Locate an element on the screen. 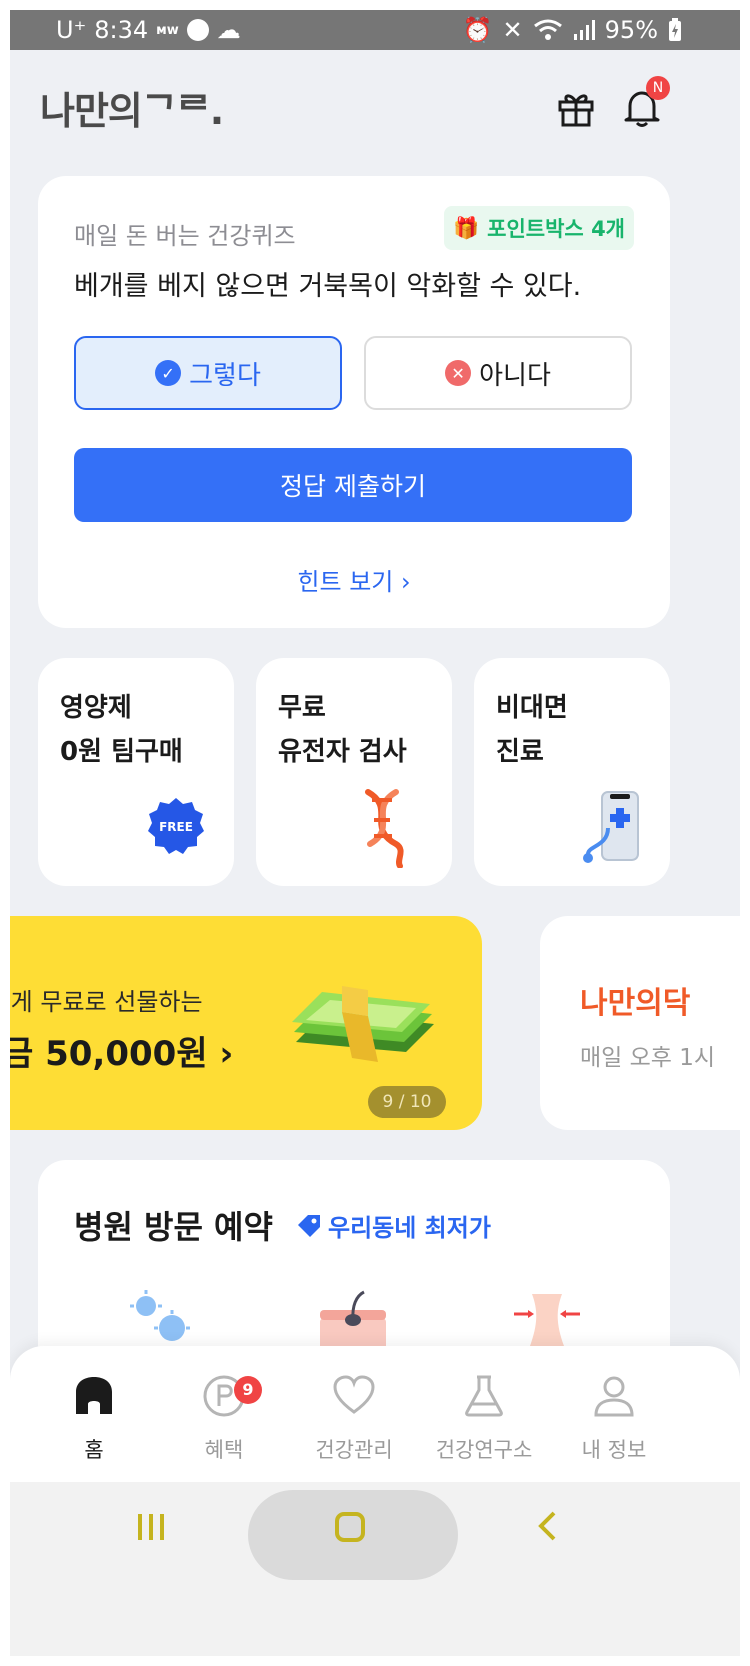 The width and height of the screenshot is (750, 1666). body-shape-icon is located at coordinates (547, 1320).